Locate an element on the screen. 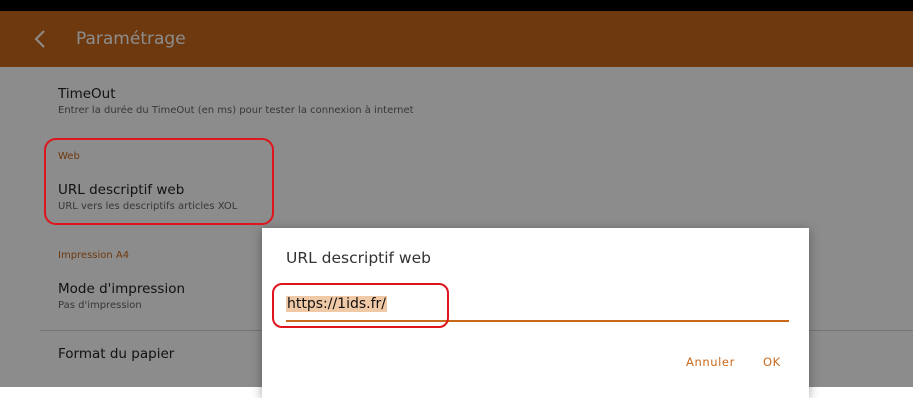 The image size is (913, 398). dialog-title: URL descriptif web is located at coordinates (358, 258).